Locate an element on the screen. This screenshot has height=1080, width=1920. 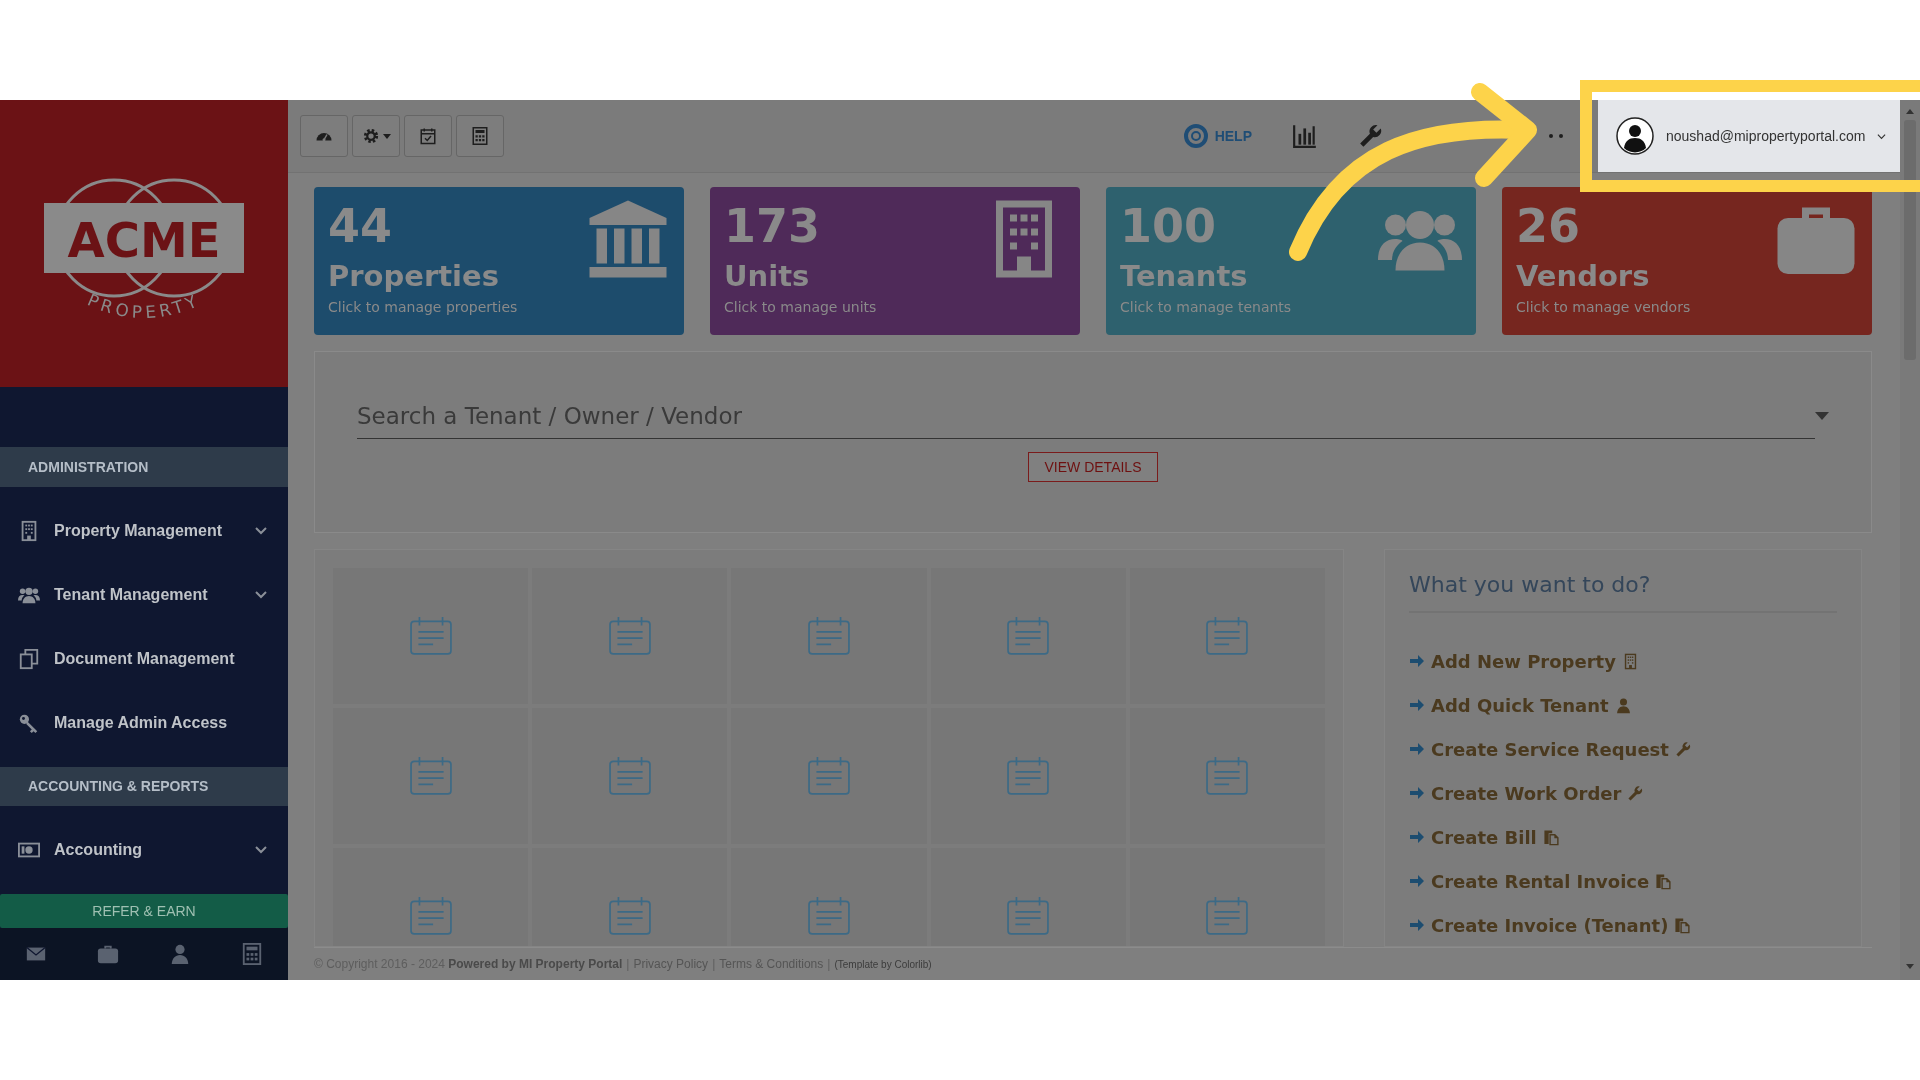
card-subtitle: Click to manage tenants is located at coordinates (1206, 307).